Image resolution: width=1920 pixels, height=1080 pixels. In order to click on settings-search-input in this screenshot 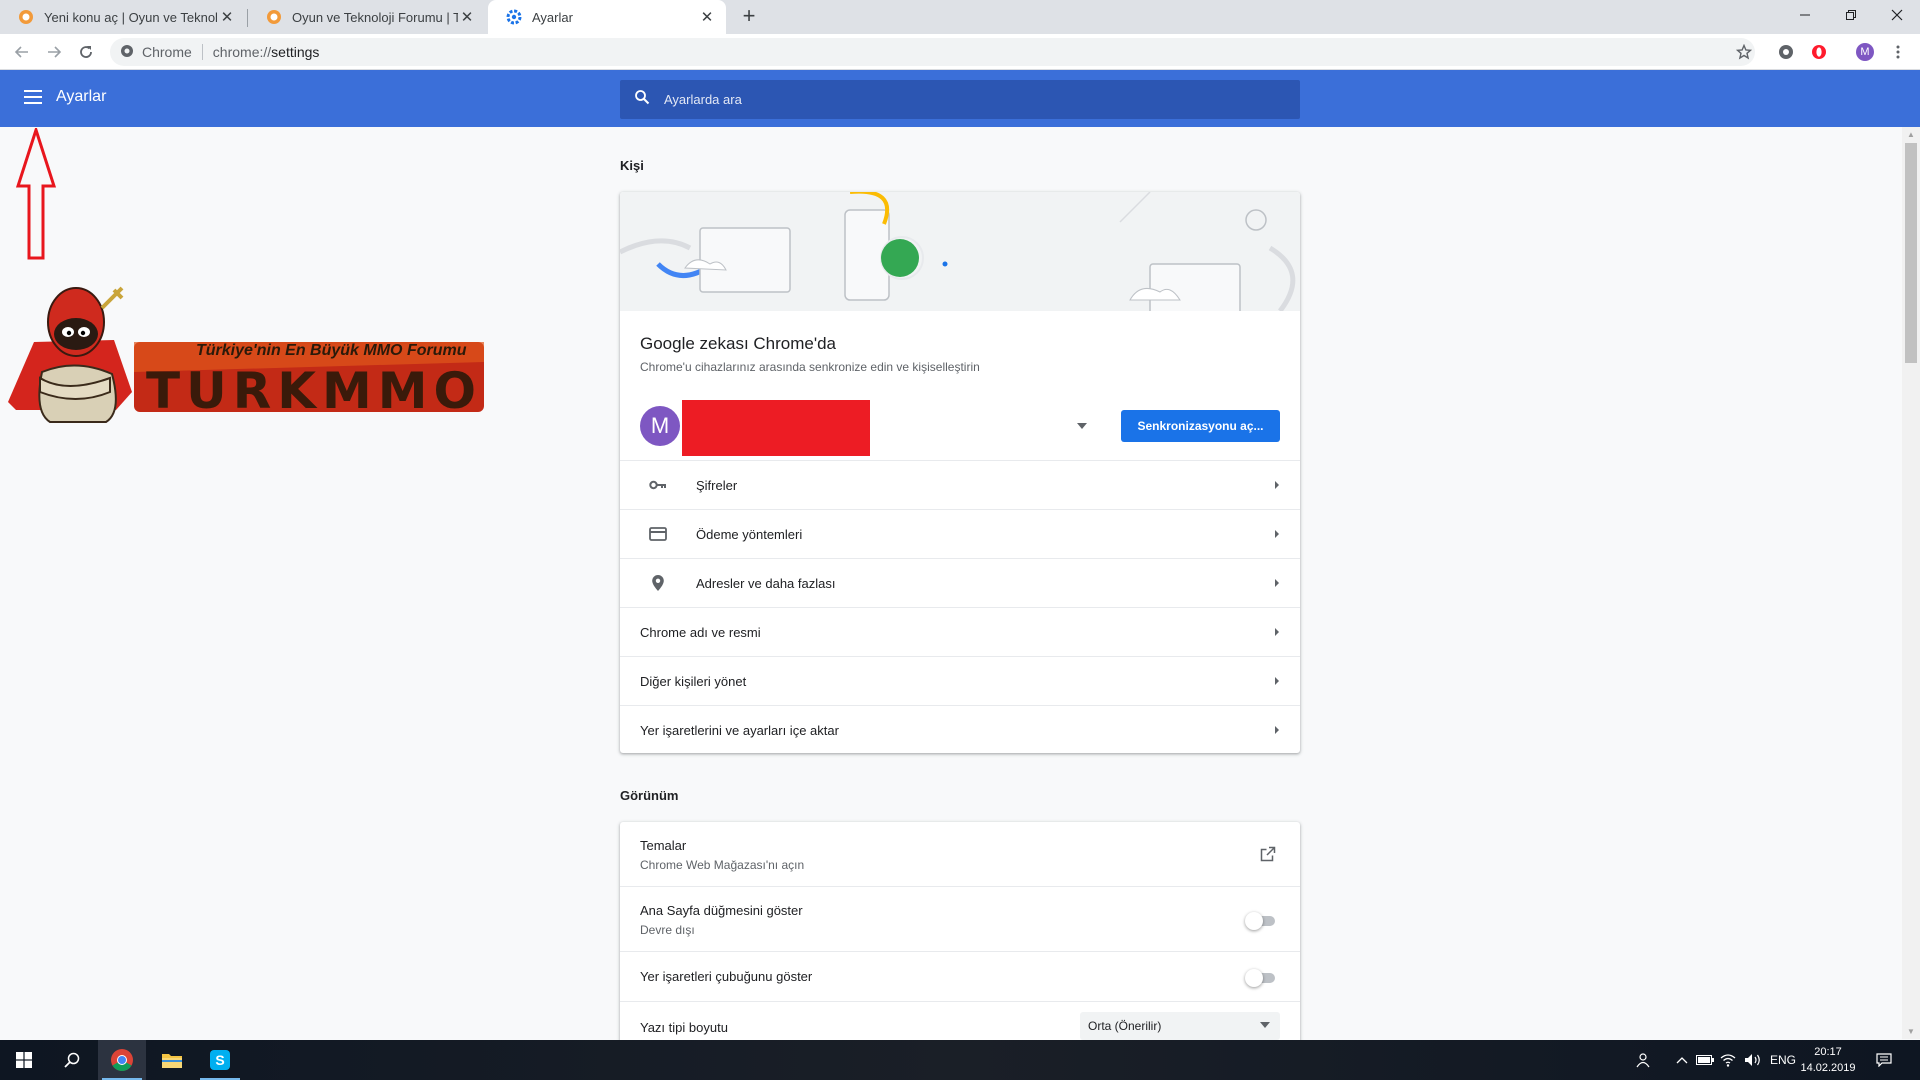, I will do `click(964, 99)`.